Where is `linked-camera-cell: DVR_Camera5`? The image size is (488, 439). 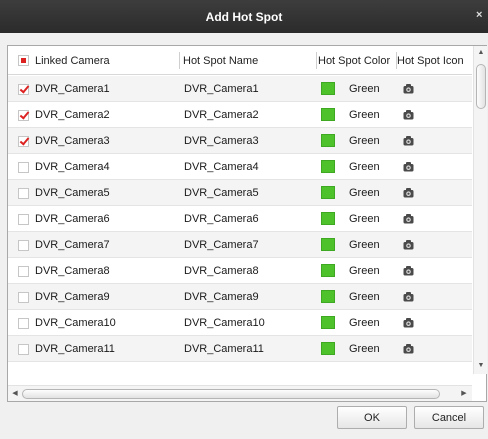 linked-camera-cell: DVR_Camera5 is located at coordinates (72, 193).